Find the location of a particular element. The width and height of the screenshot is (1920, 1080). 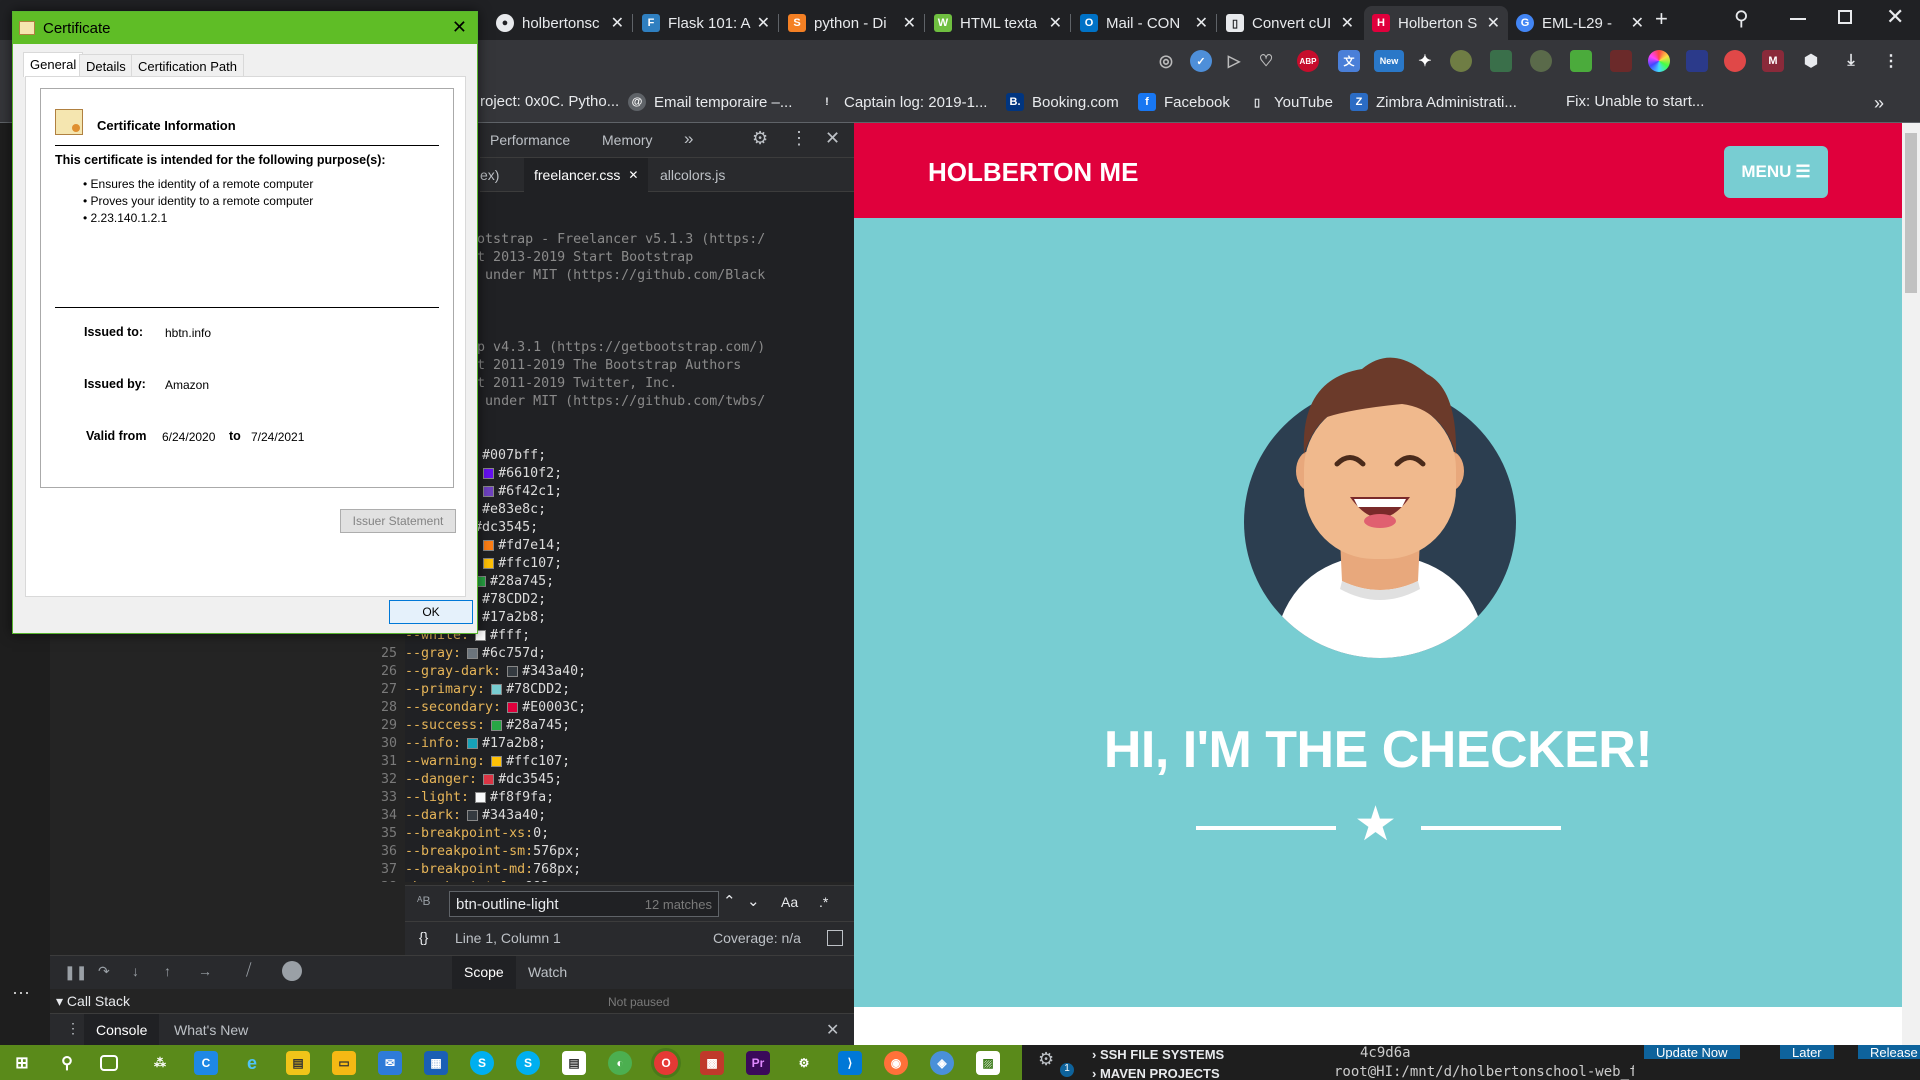

tab-memory: Memory is located at coordinates (627, 140).